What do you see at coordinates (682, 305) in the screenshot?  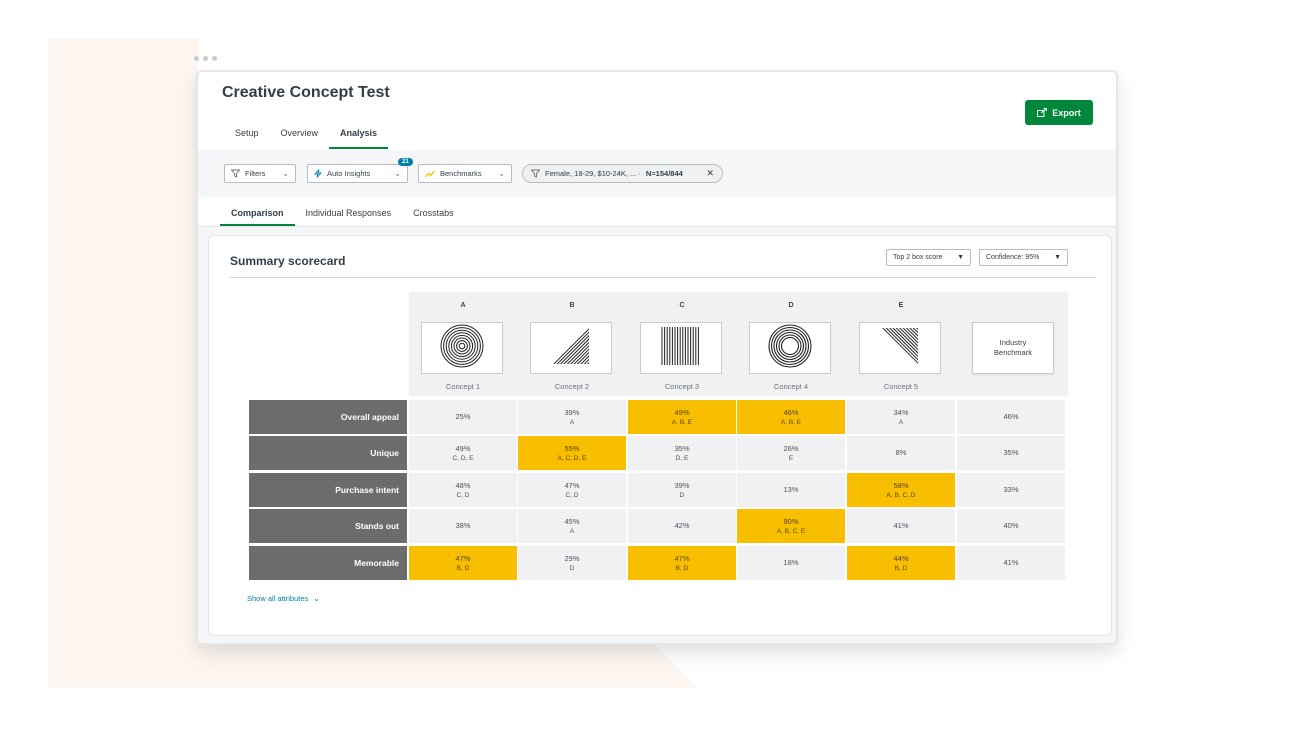 I see `column-letter: C` at bounding box center [682, 305].